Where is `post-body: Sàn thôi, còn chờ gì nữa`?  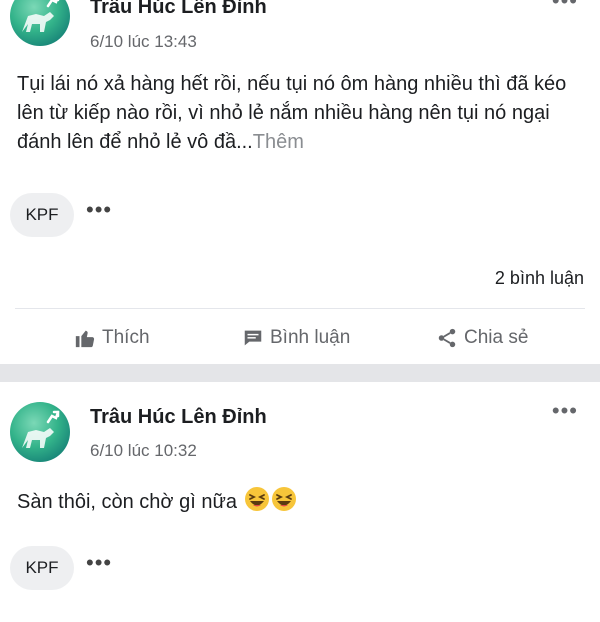 post-body: Sàn thôi, còn chờ gì nữa is located at coordinates (127, 502).